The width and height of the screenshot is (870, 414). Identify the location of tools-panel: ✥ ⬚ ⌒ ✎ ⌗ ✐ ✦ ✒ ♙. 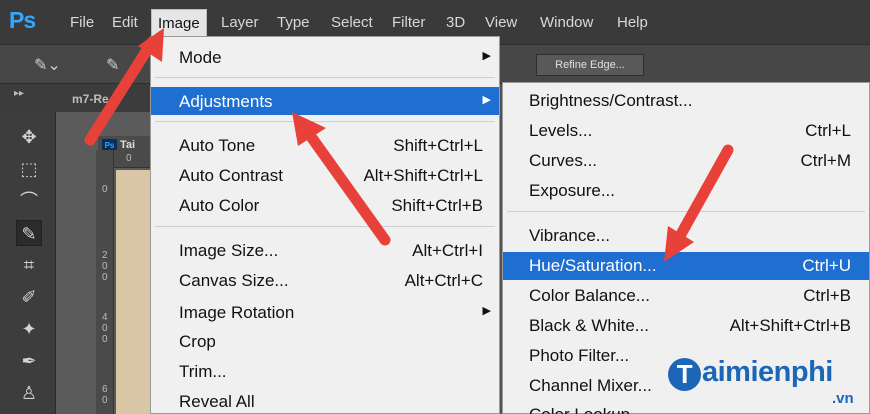
(28, 263).